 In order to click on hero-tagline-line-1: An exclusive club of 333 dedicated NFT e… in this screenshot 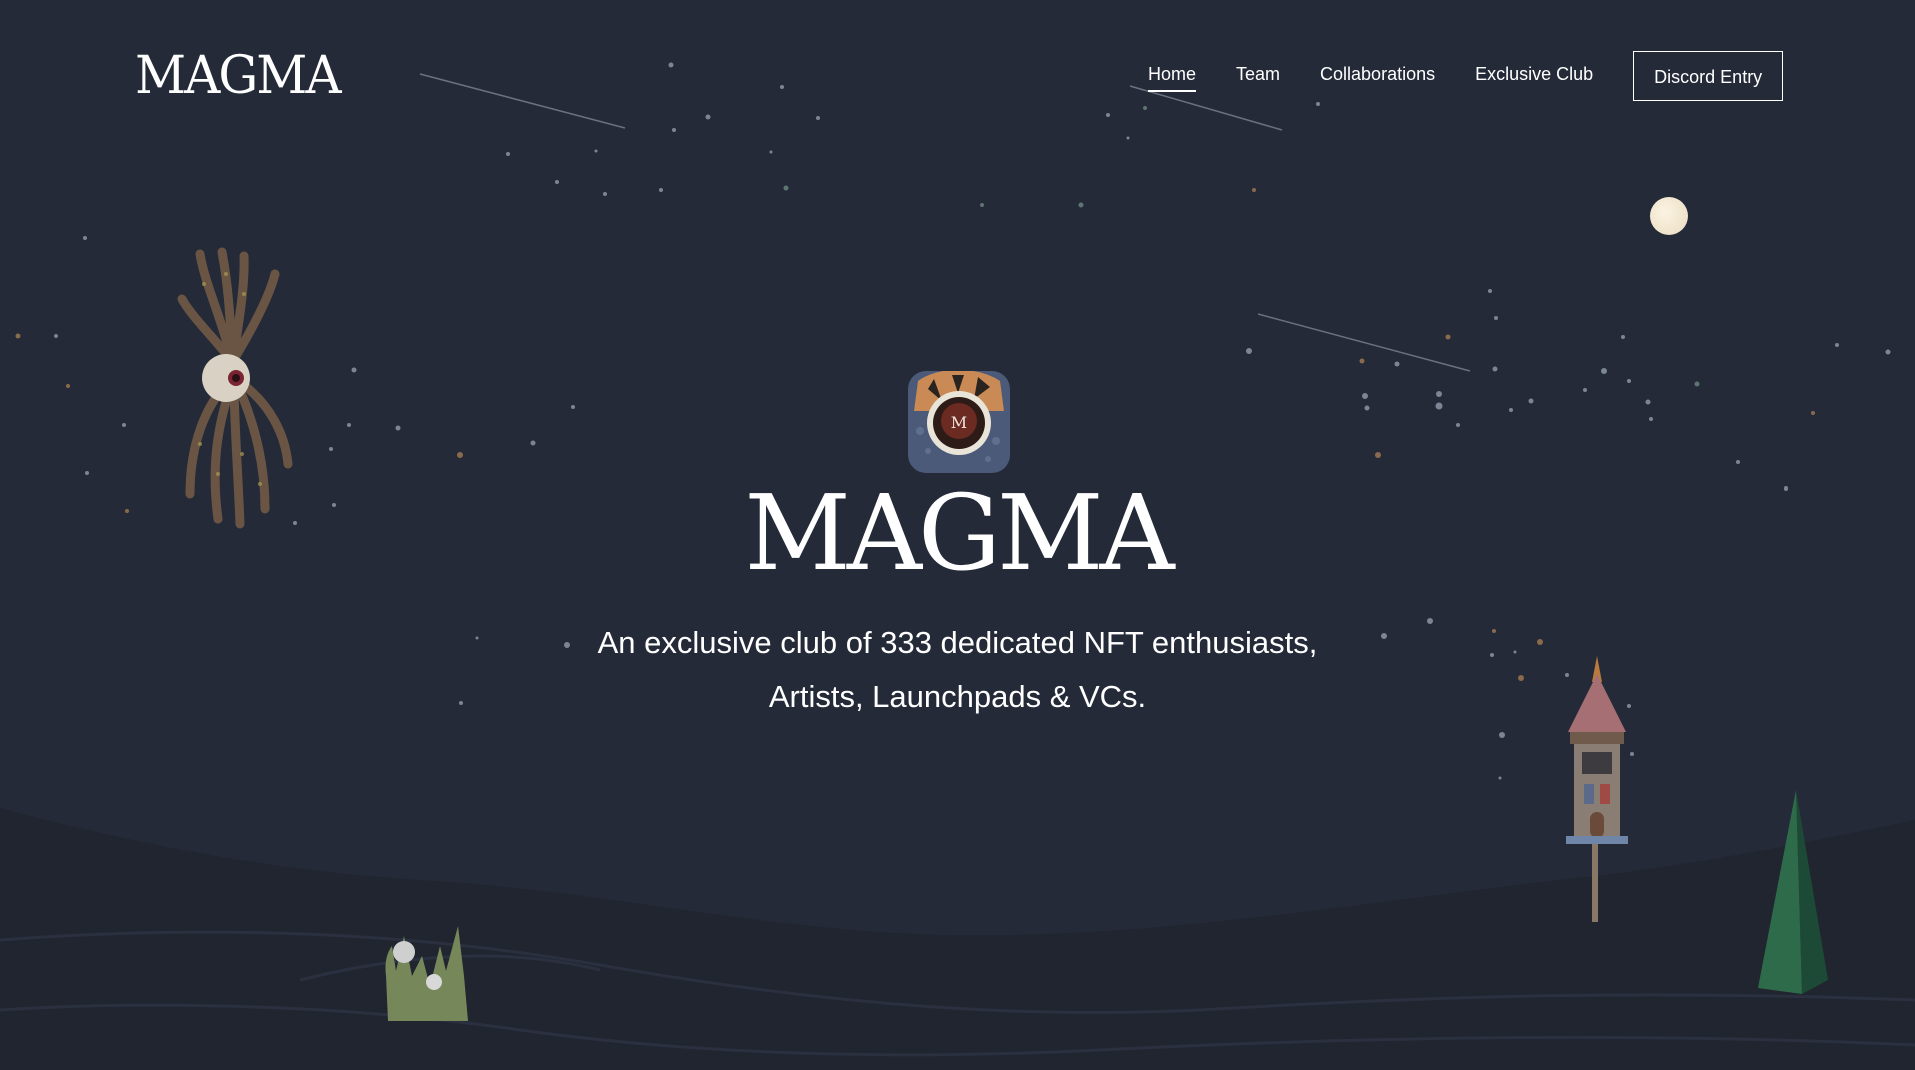, I will do `click(957, 642)`.